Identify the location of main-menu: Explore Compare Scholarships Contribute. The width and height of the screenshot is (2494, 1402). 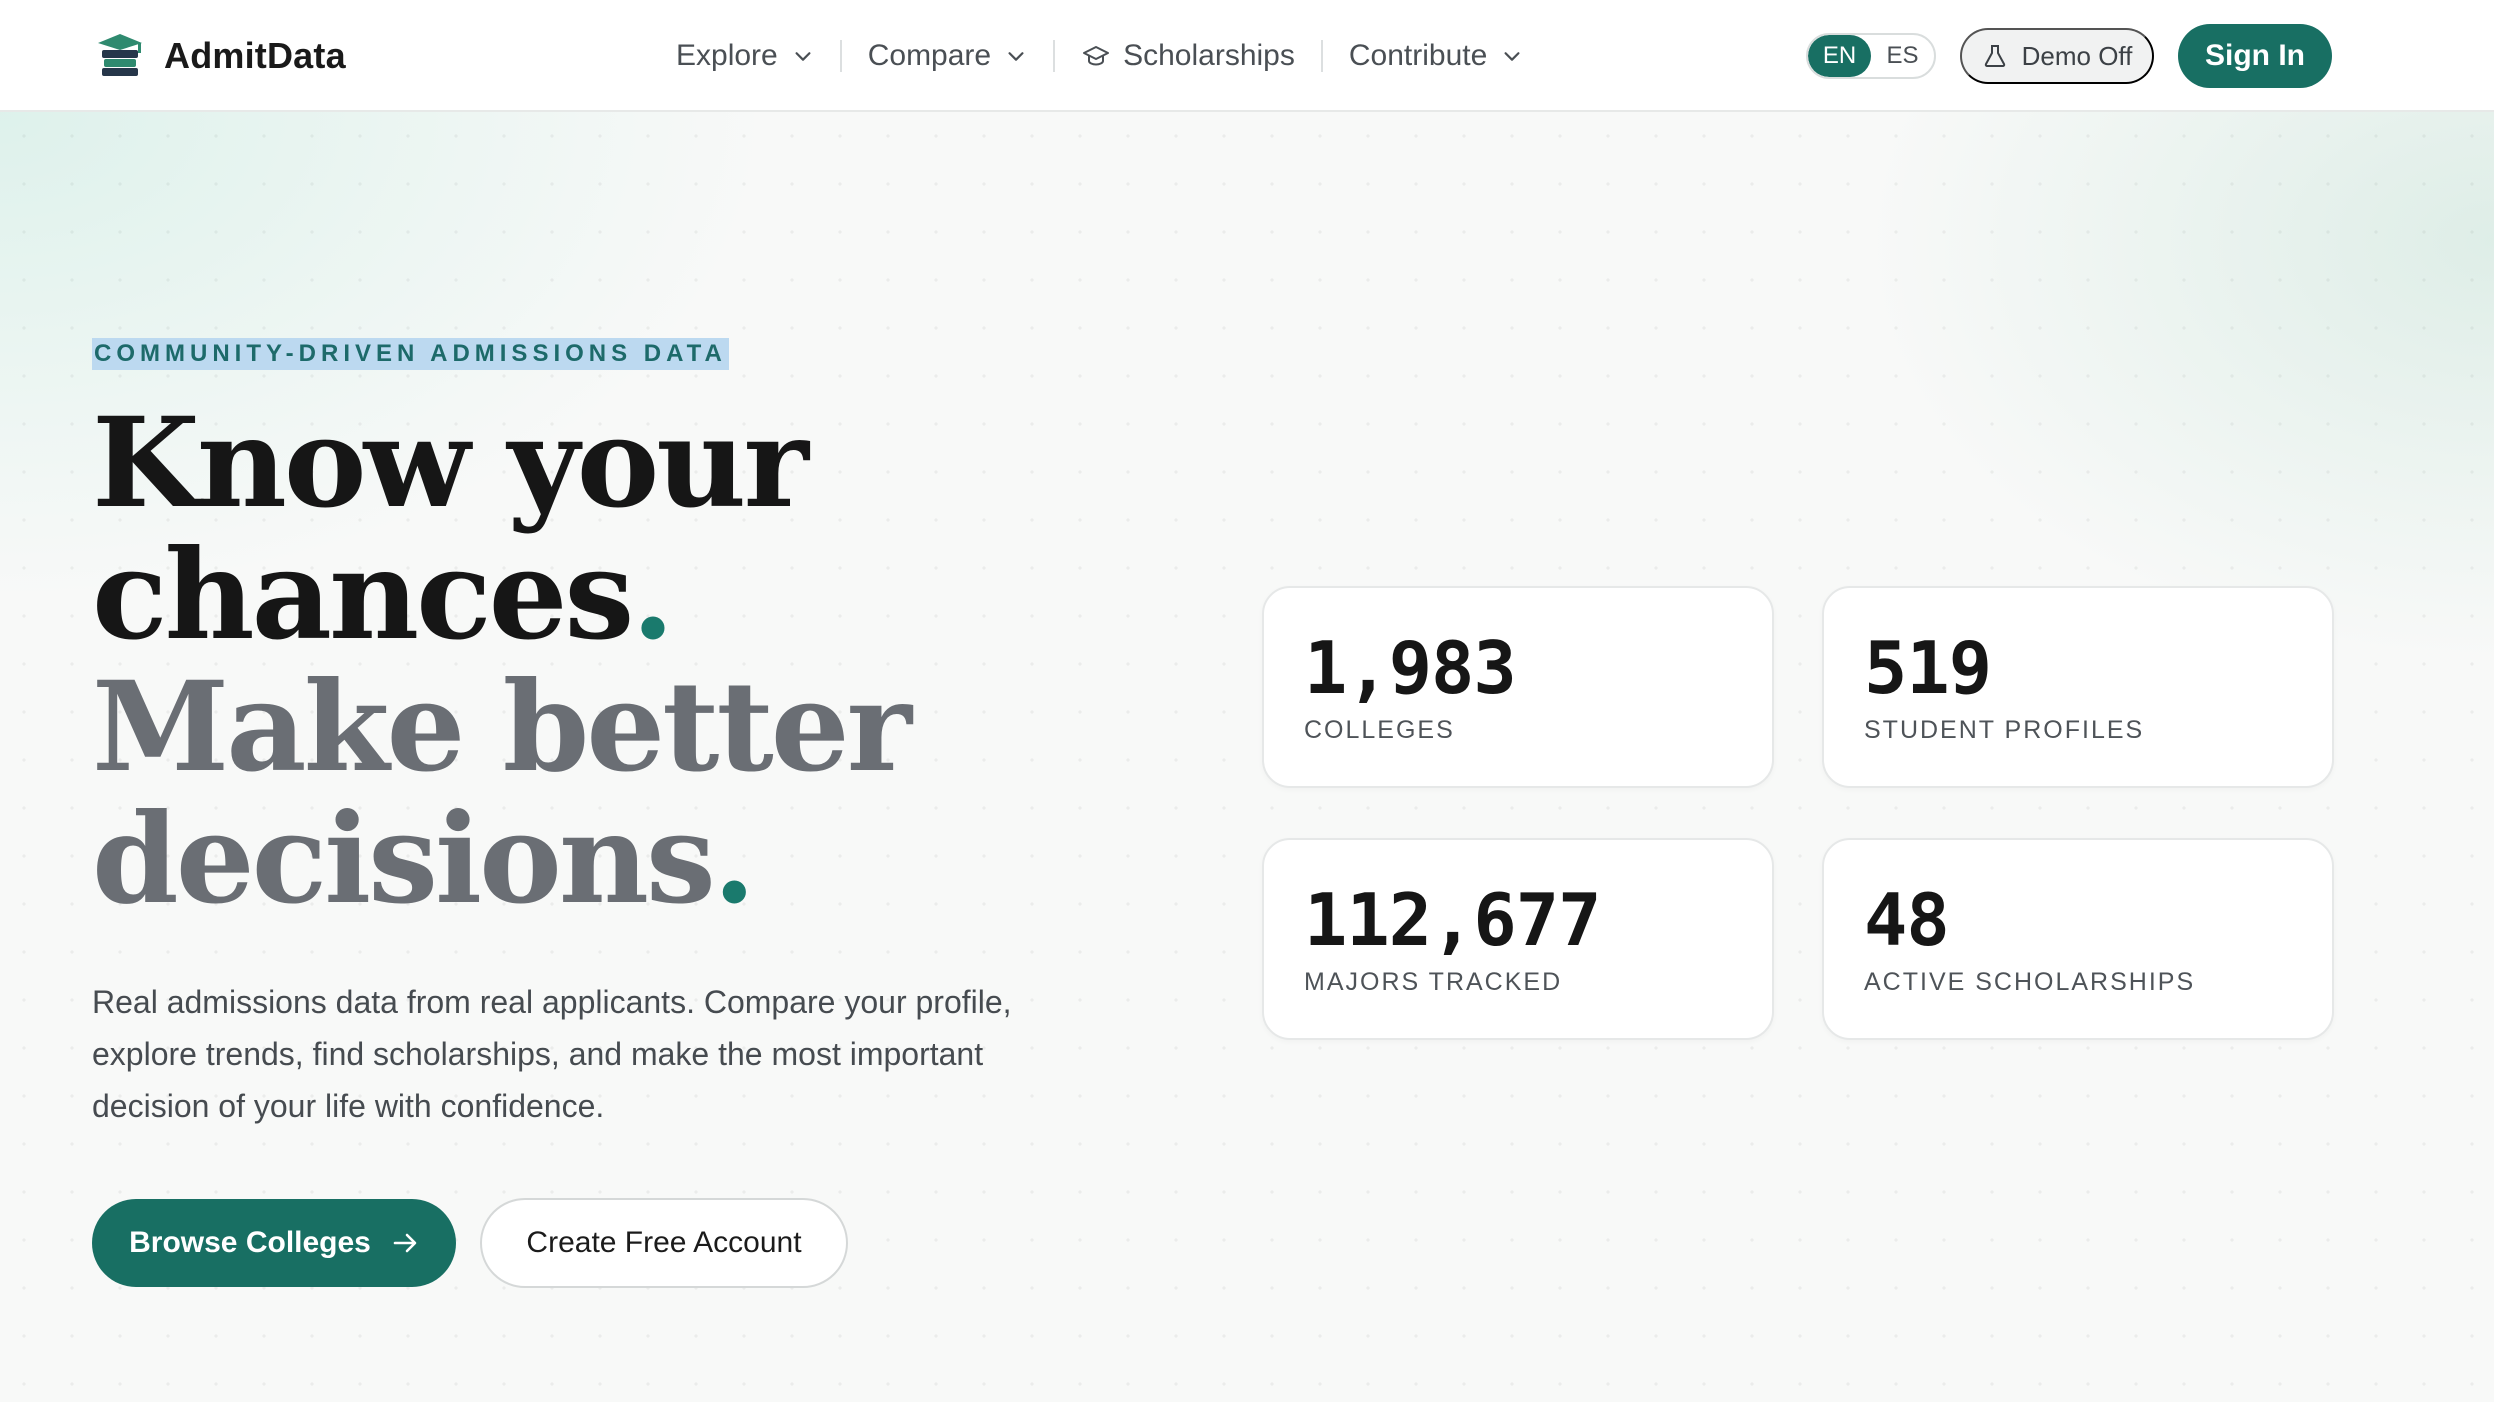
(1099, 56).